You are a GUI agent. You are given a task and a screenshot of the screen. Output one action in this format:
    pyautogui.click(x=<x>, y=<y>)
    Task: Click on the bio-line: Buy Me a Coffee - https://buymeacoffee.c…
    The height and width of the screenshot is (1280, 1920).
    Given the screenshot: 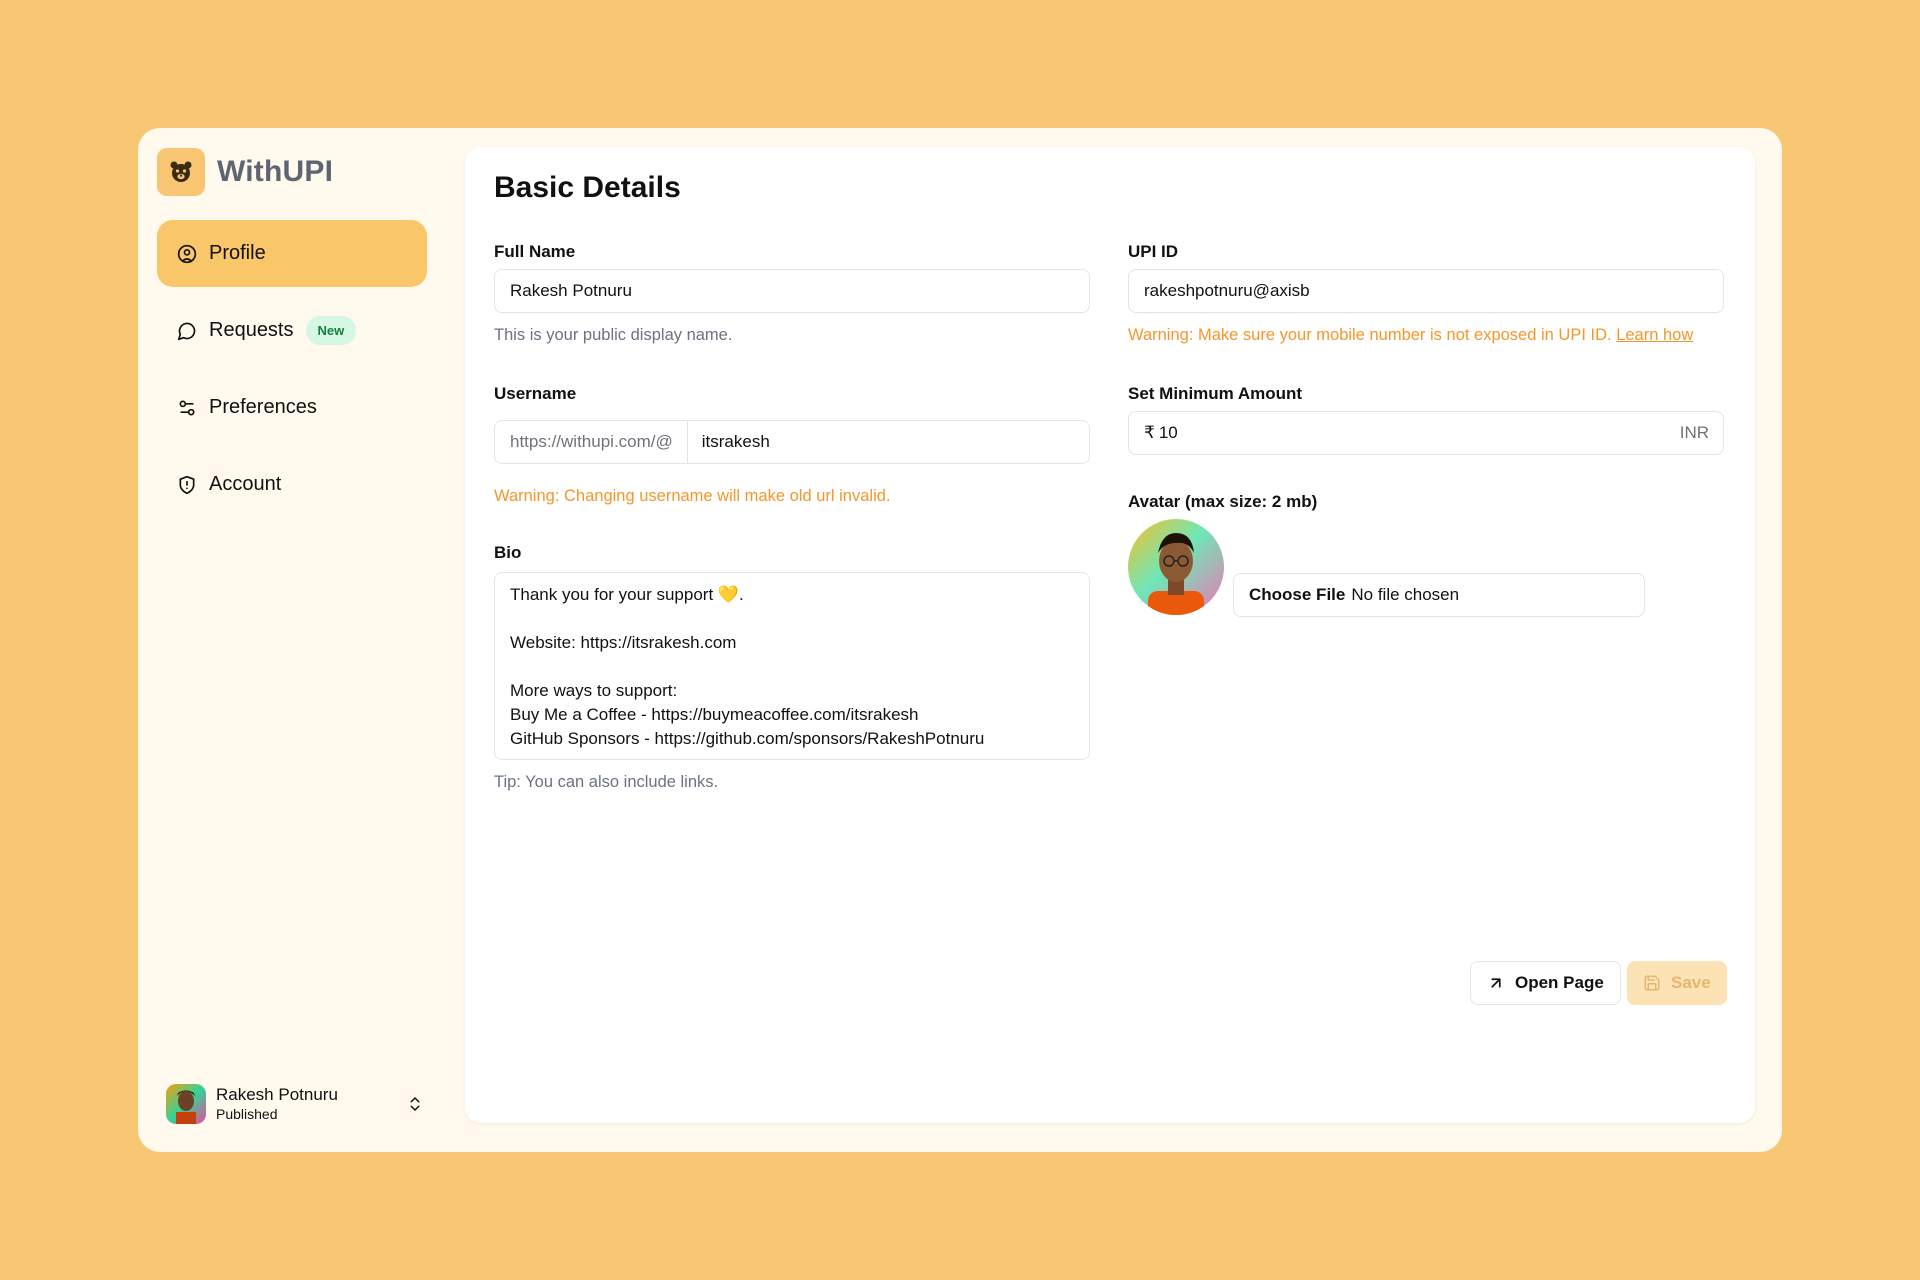 What is the action you would take?
    pyautogui.click(x=714, y=714)
    